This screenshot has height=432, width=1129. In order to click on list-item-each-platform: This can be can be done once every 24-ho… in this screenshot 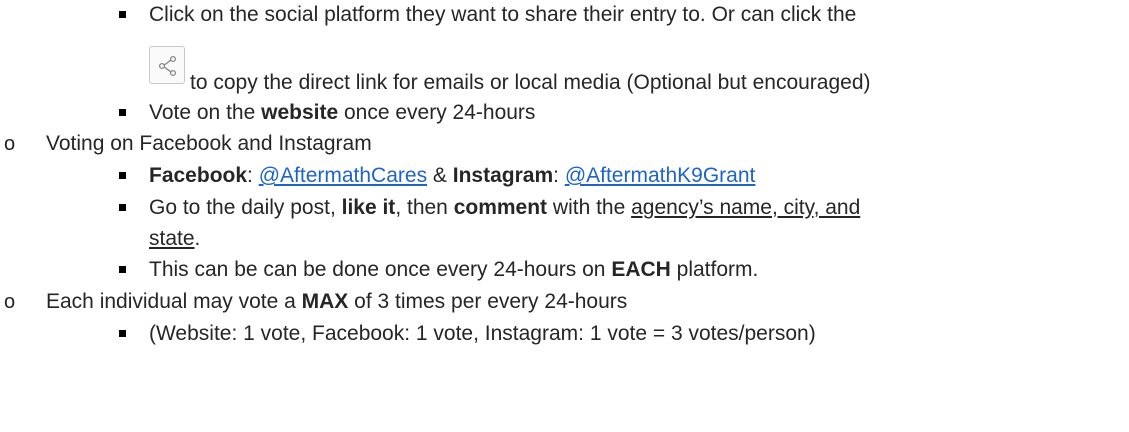, I will do `click(454, 269)`.